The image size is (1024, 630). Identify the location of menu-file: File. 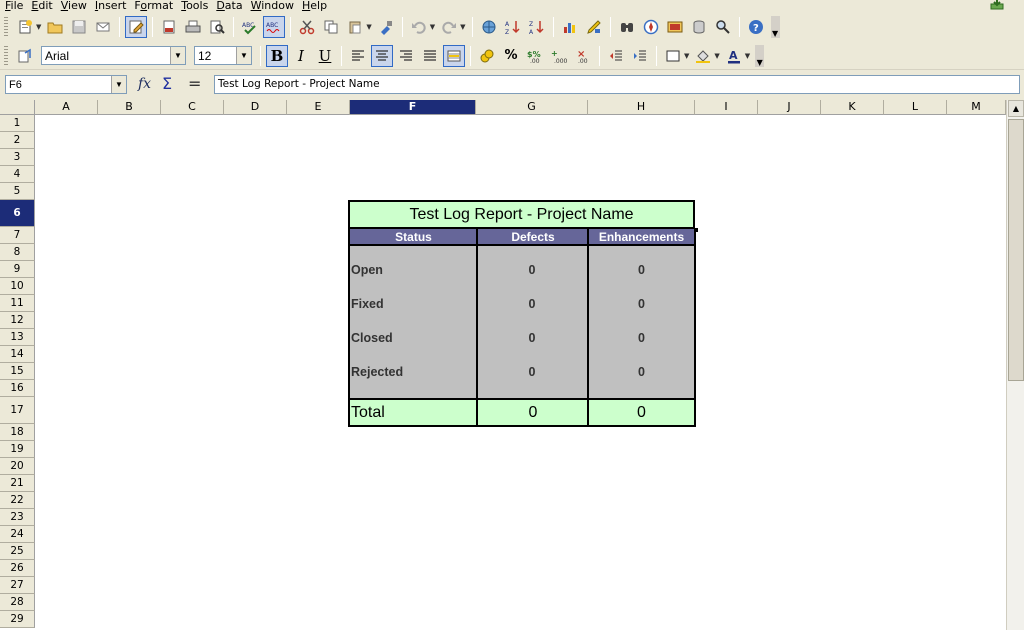
(13, 6).